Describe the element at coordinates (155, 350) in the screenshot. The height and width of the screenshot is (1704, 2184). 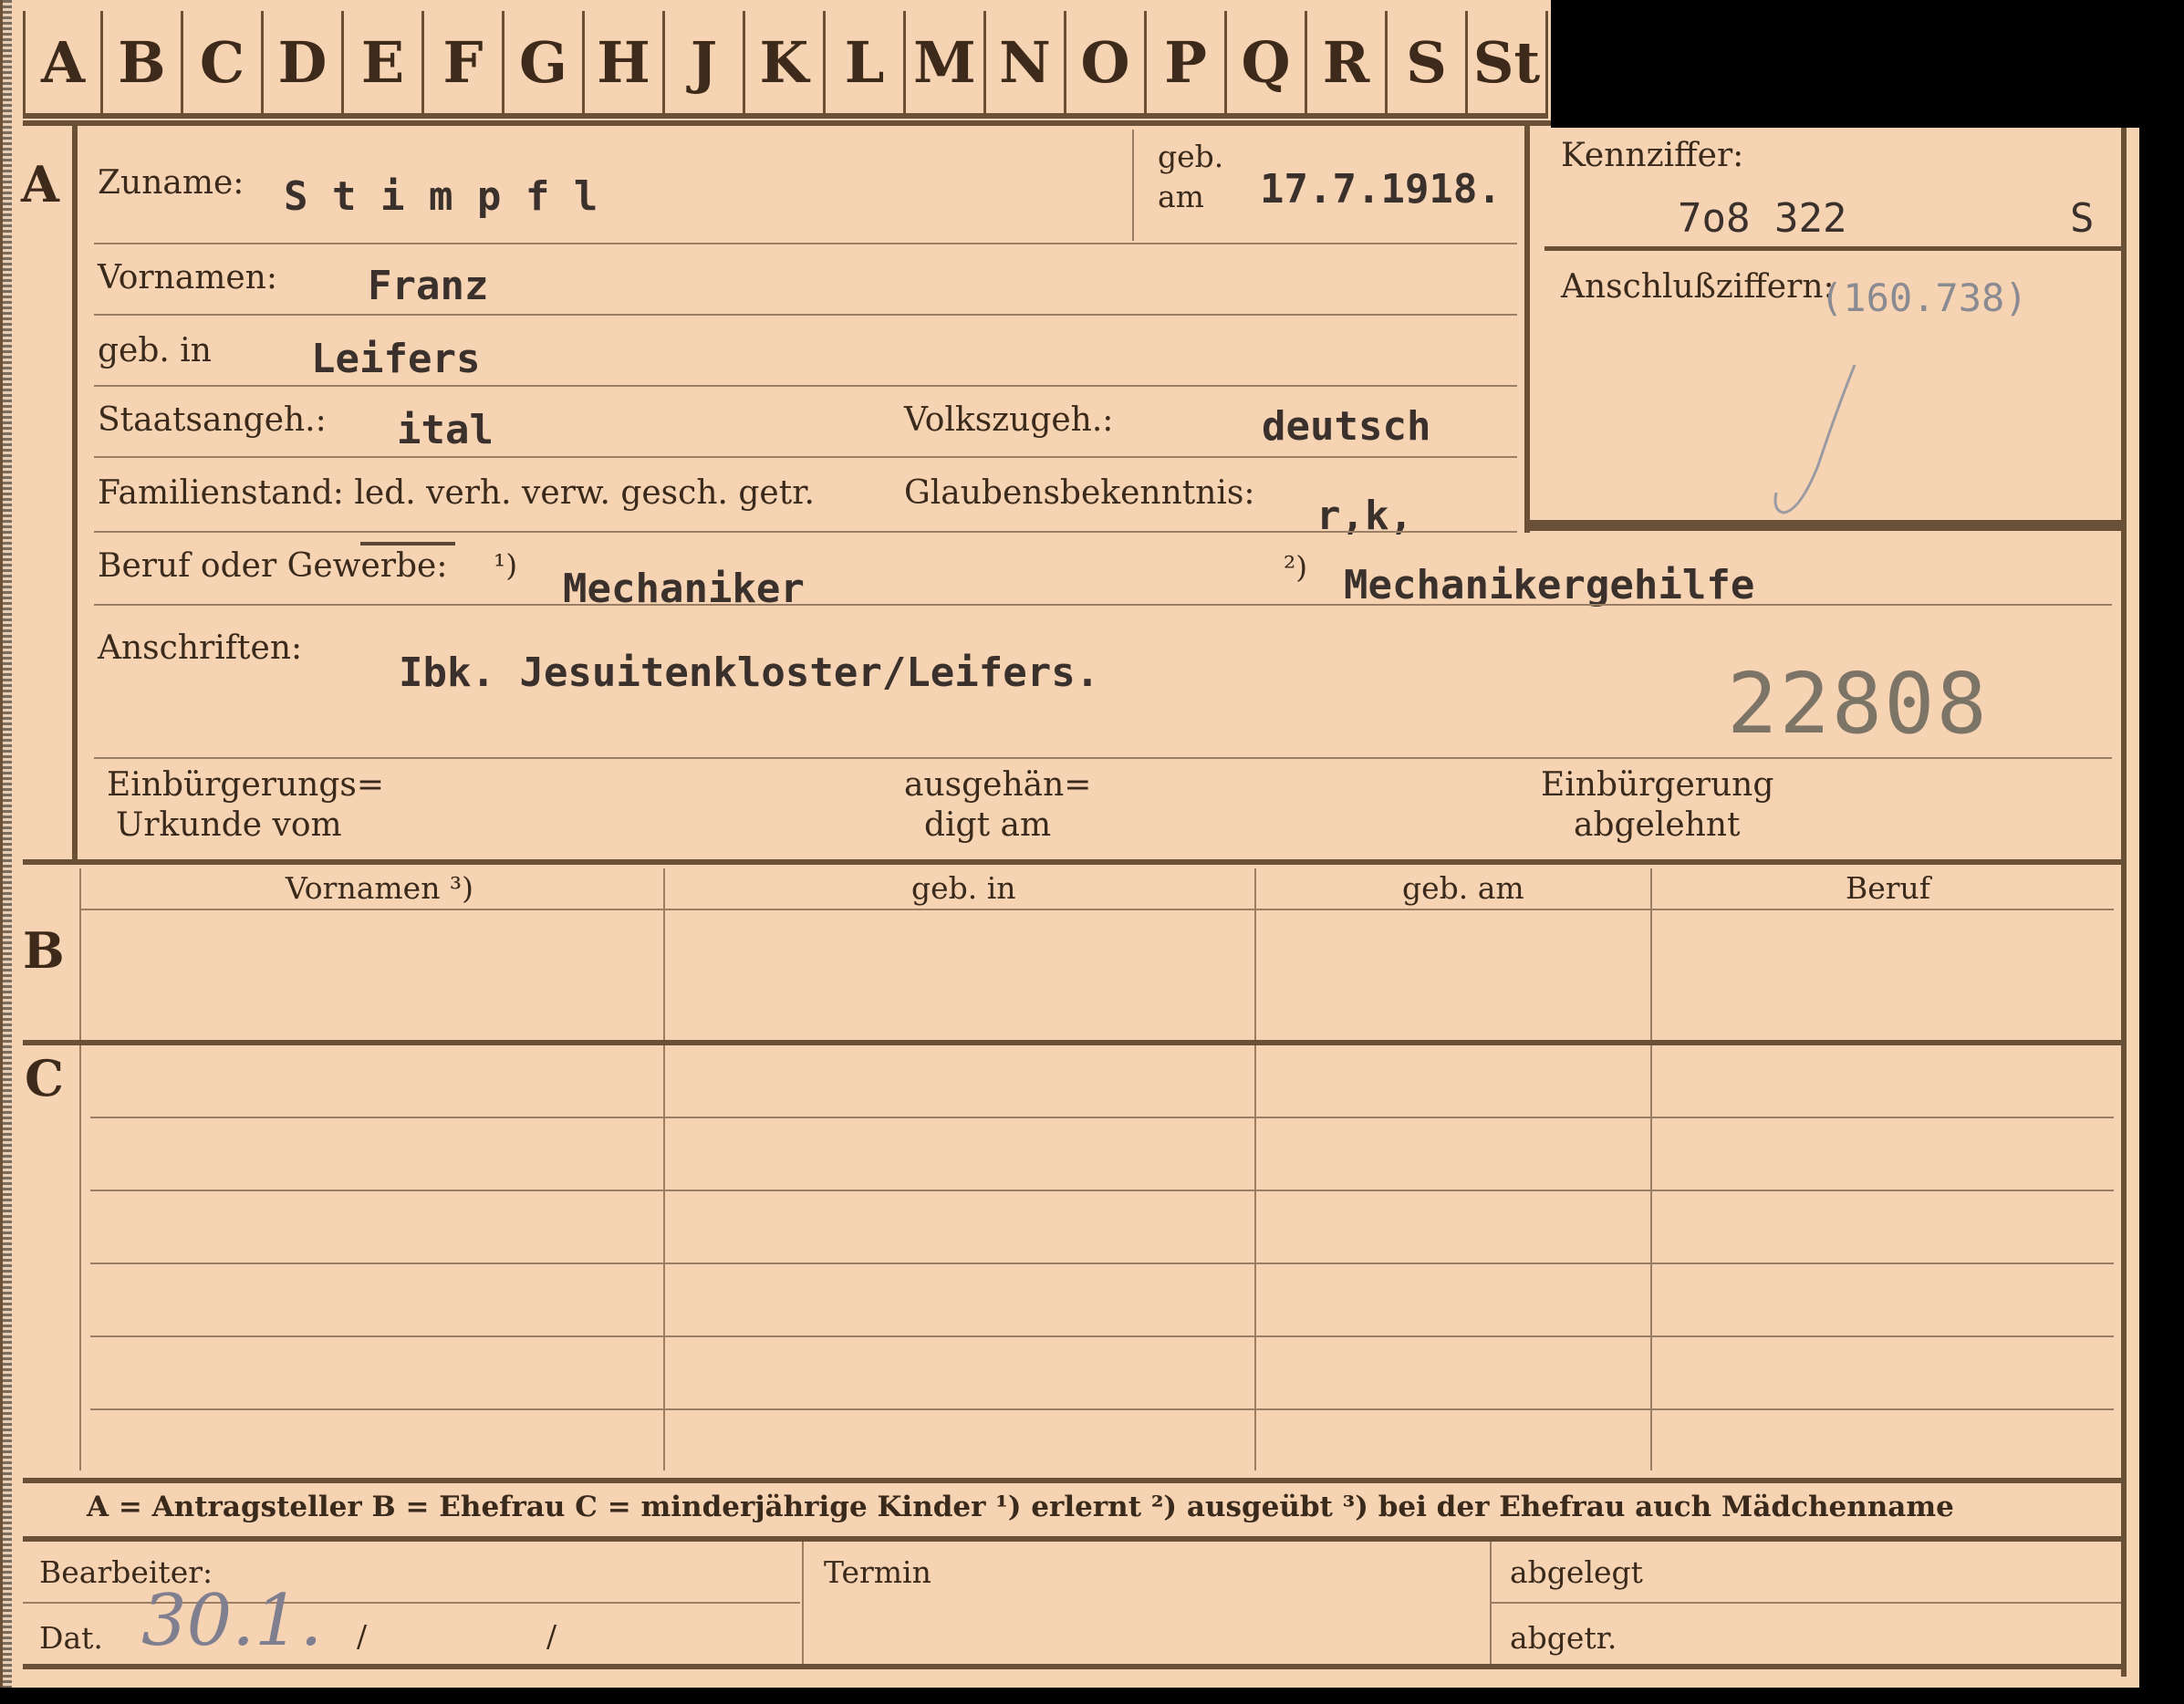
I see `birthplace-label: geb. in` at that location.